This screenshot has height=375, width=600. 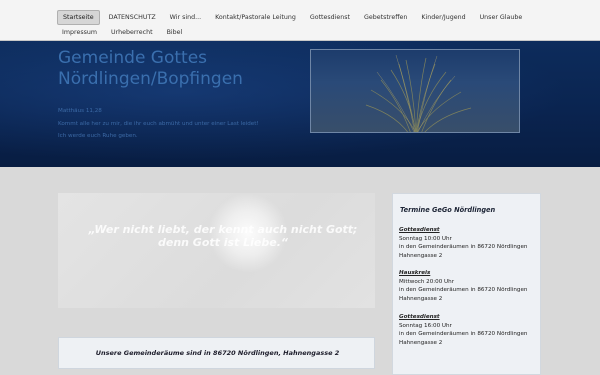 I want to click on grass-illustration, so click(x=418, y=93).